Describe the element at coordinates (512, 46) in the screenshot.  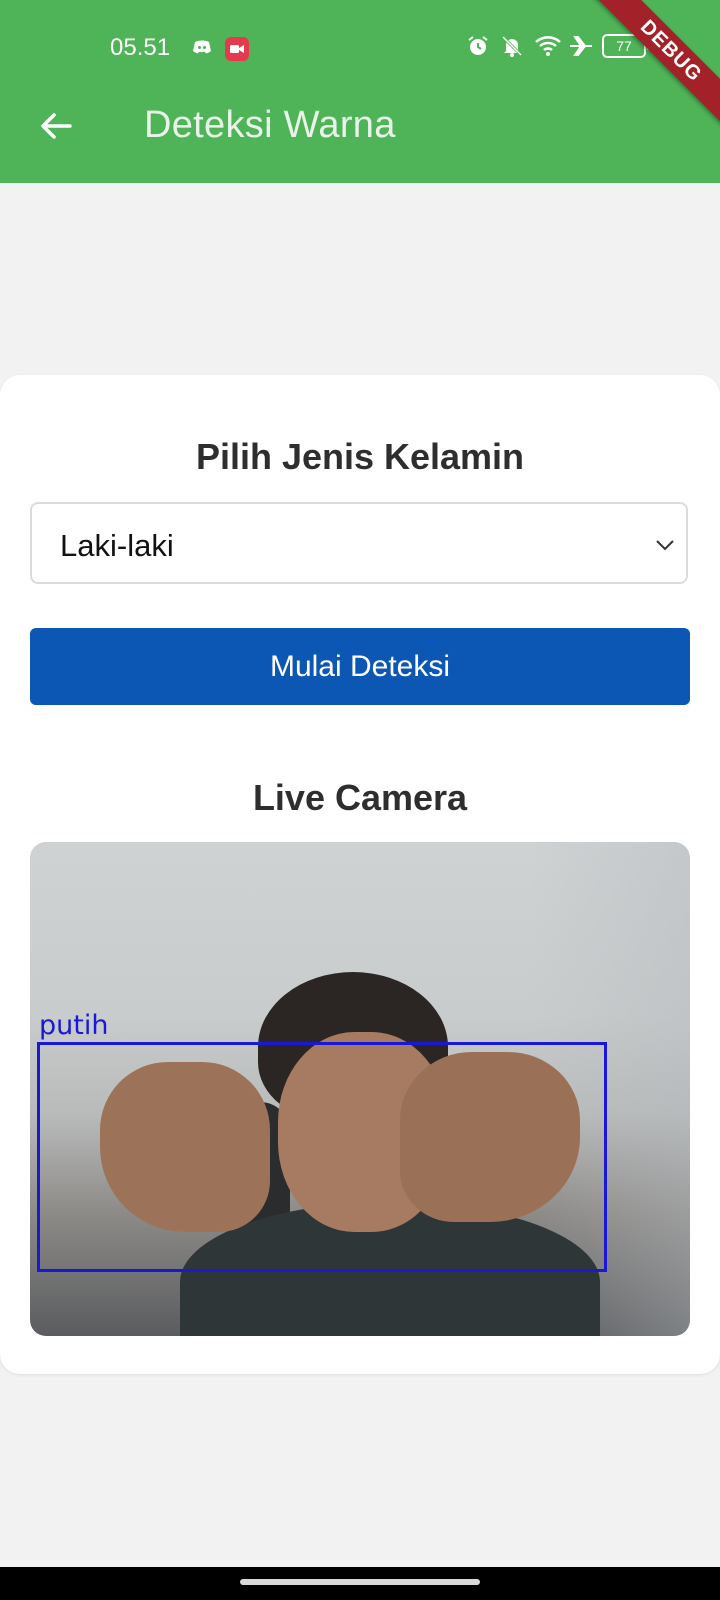
I see `mute-icon` at that location.